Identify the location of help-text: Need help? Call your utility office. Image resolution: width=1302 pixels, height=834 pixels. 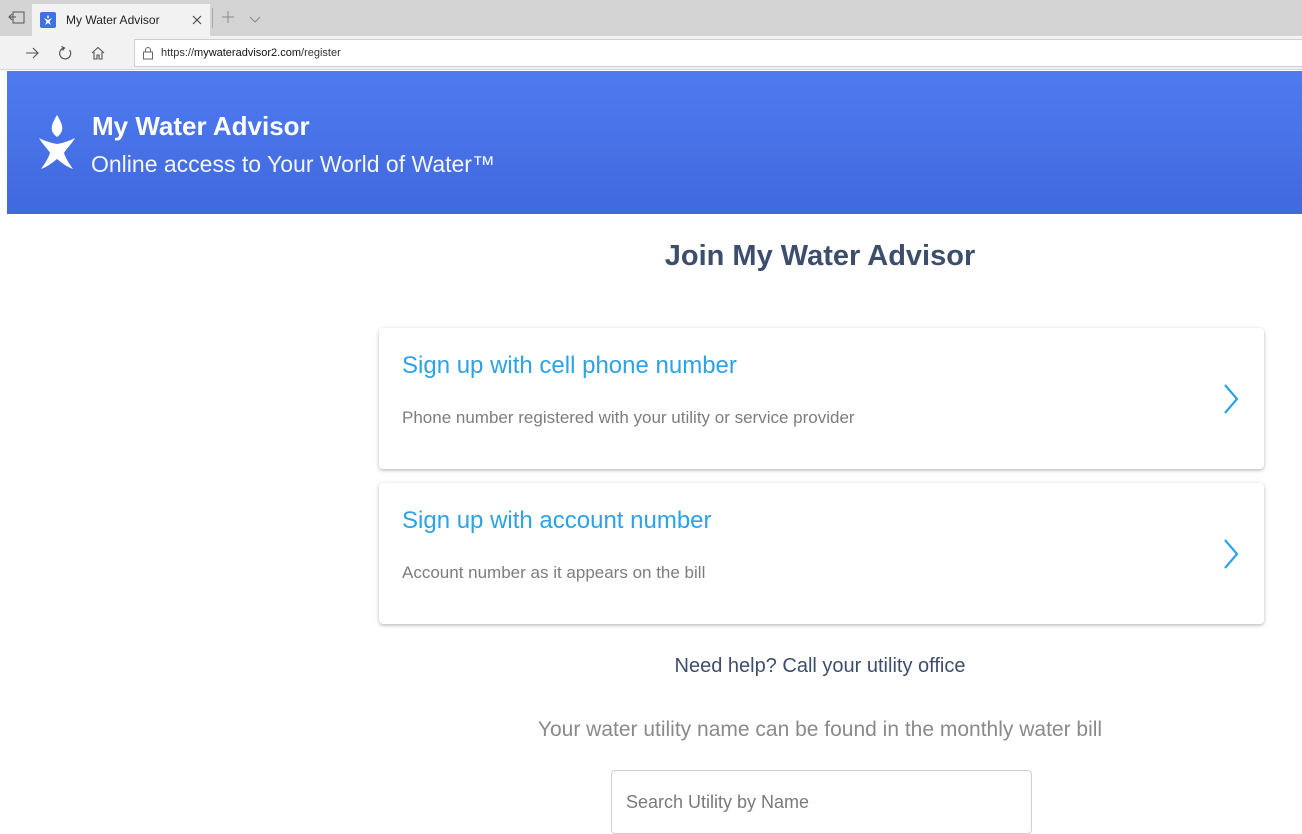
(820, 666).